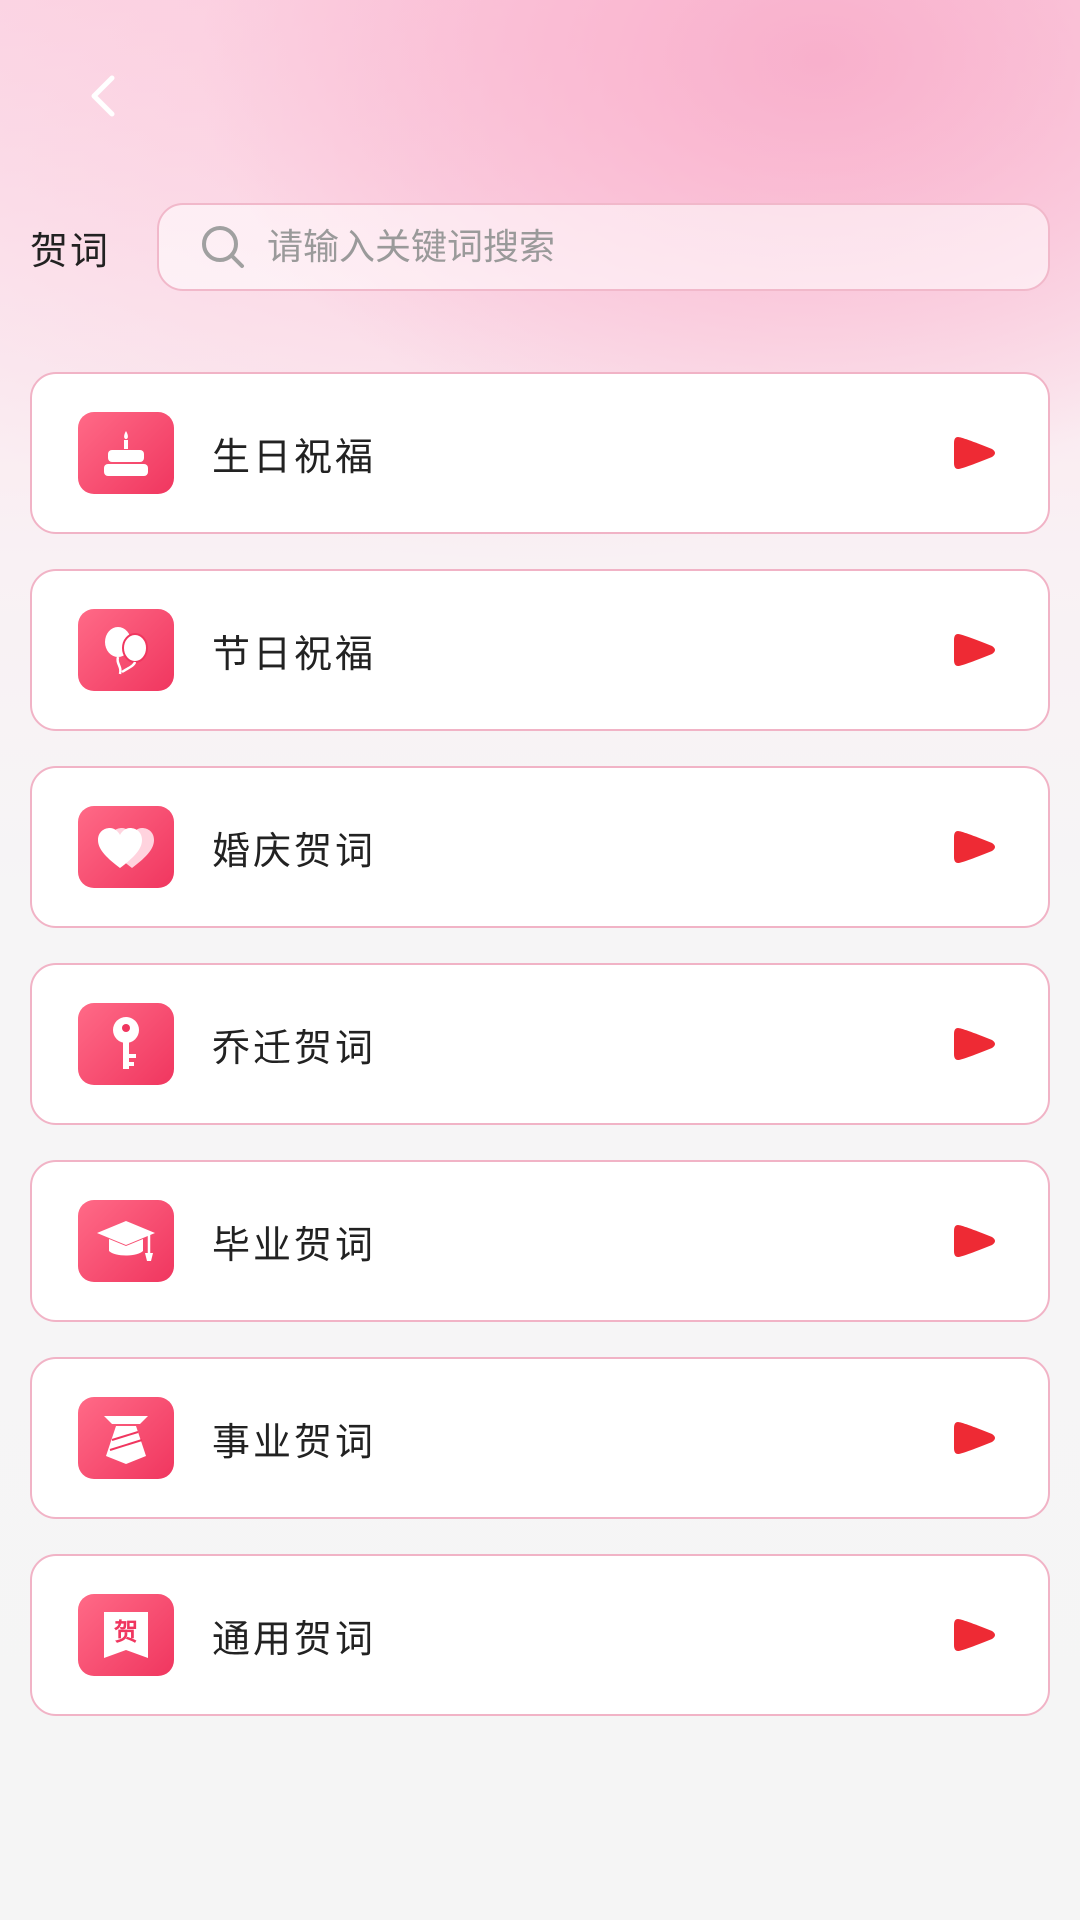  I want to click on back-button, so click(104, 96).